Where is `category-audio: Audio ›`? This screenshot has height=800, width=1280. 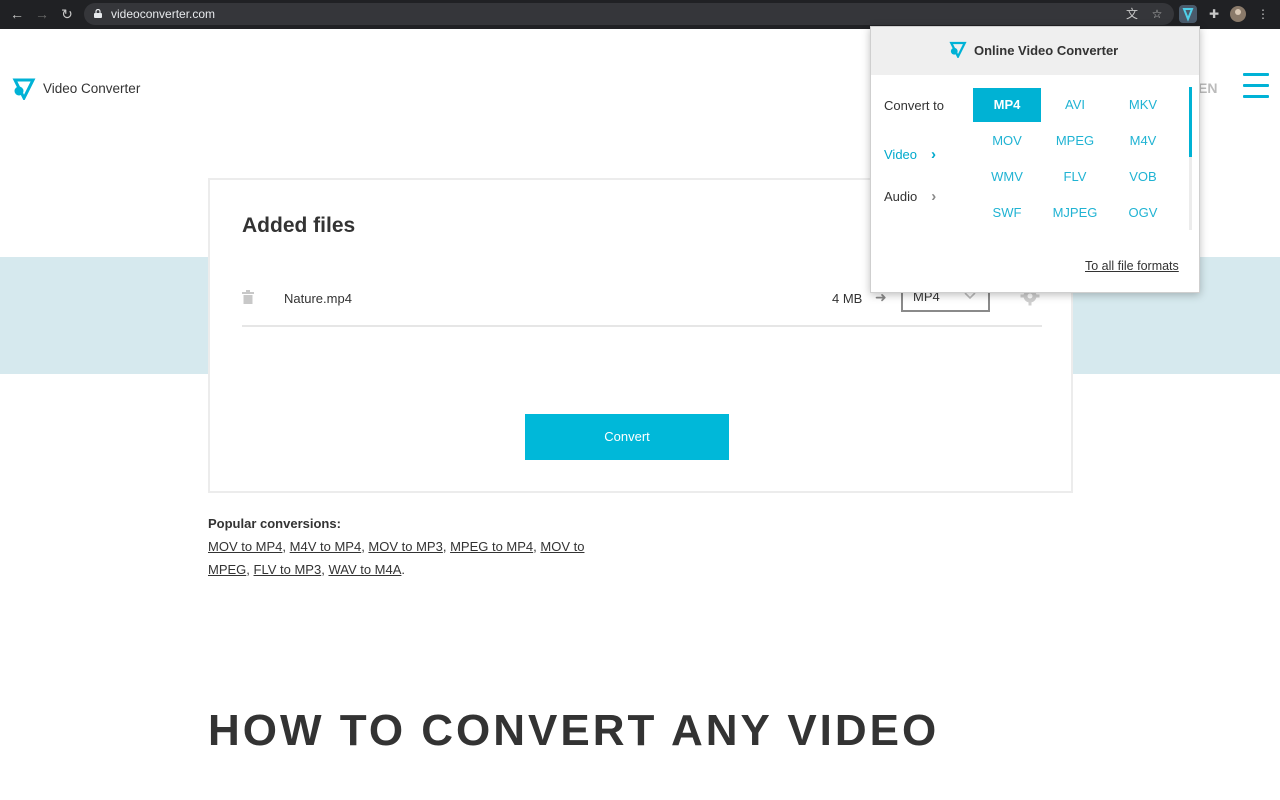 category-audio: Audio › is located at coordinates (910, 196).